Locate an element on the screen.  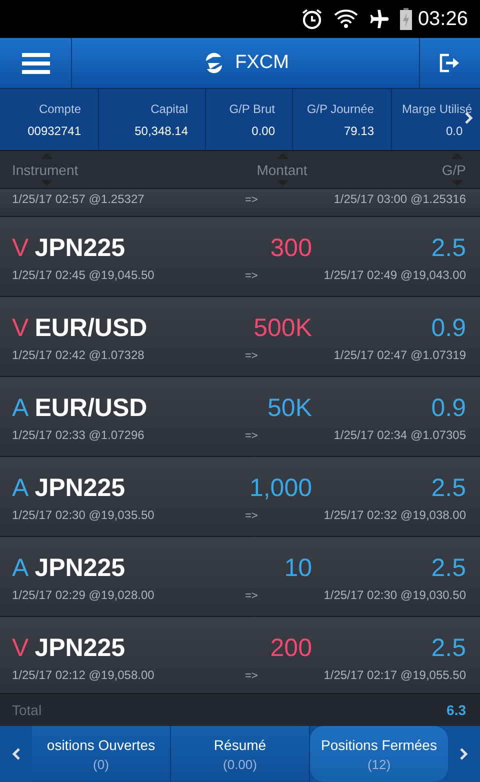
logout-icon is located at coordinates (450, 63).